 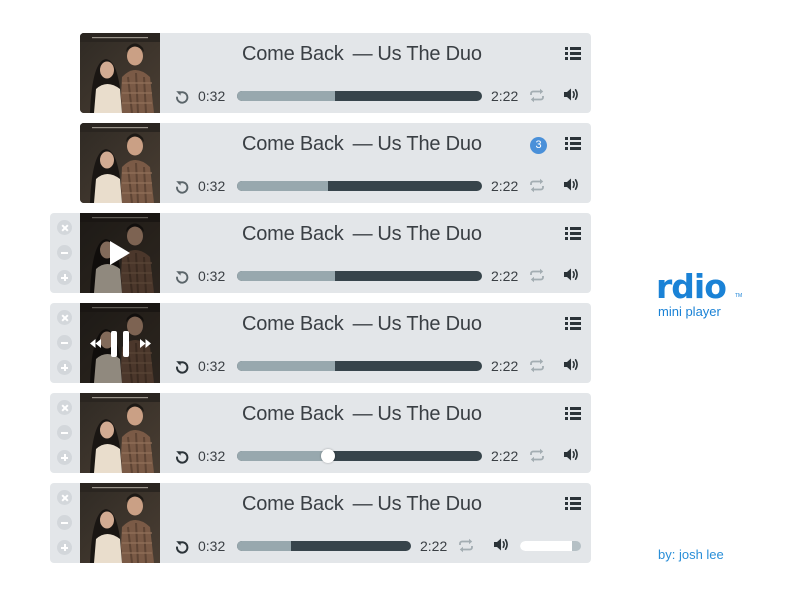 What do you see at coordinates (546, 546) in the screenshot?
I see `volume-level` at bounding box center [546, 546].